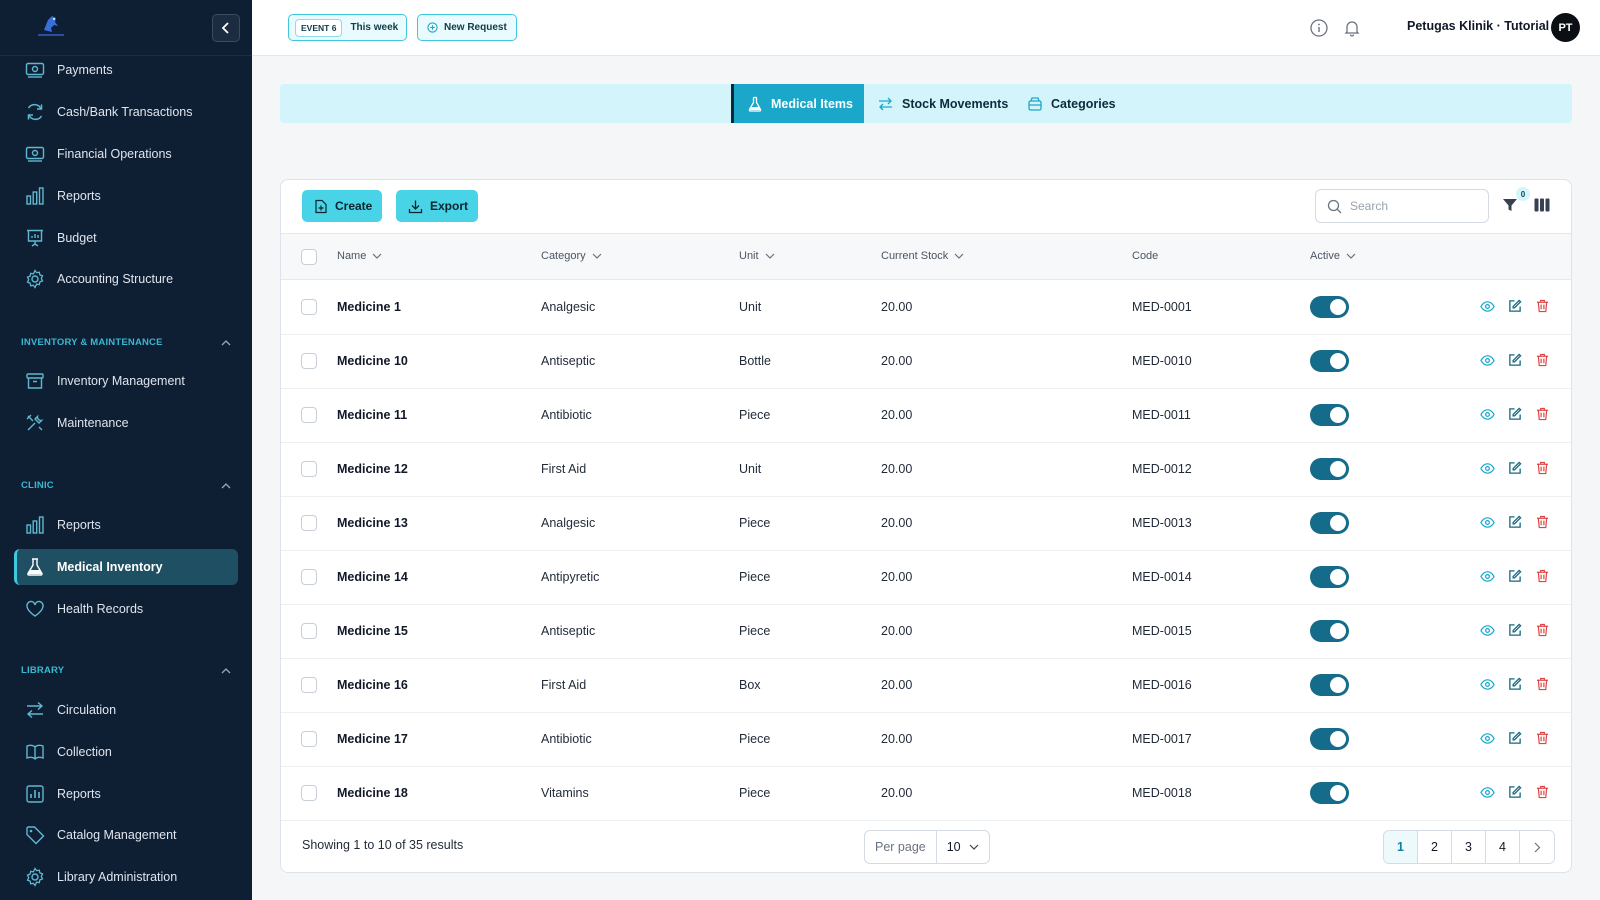 The width and height of the screenshot is (1600, 900). What do you see at coordinates (126, 154) in the screenshot?
I see `sidebar-item-financial-operations: Financial Operations` at bounding box center [126, 154].